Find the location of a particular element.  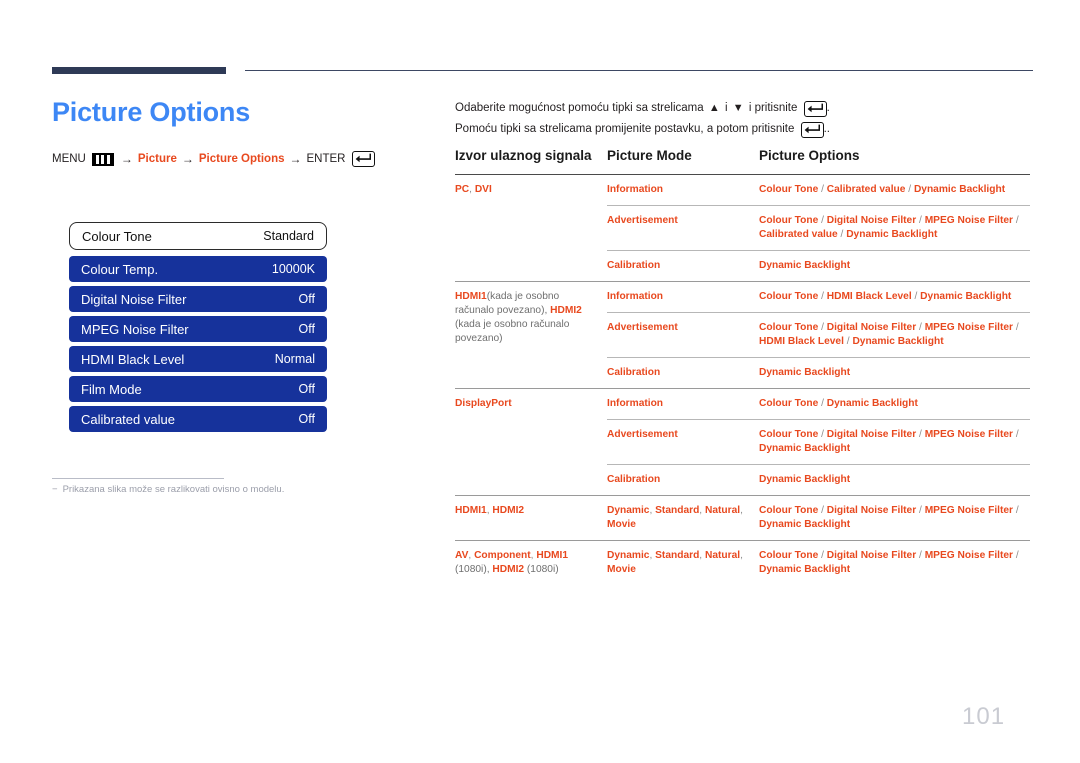

picture-options-part-2: HDMI Black Level is located at coordinates (869, 296).